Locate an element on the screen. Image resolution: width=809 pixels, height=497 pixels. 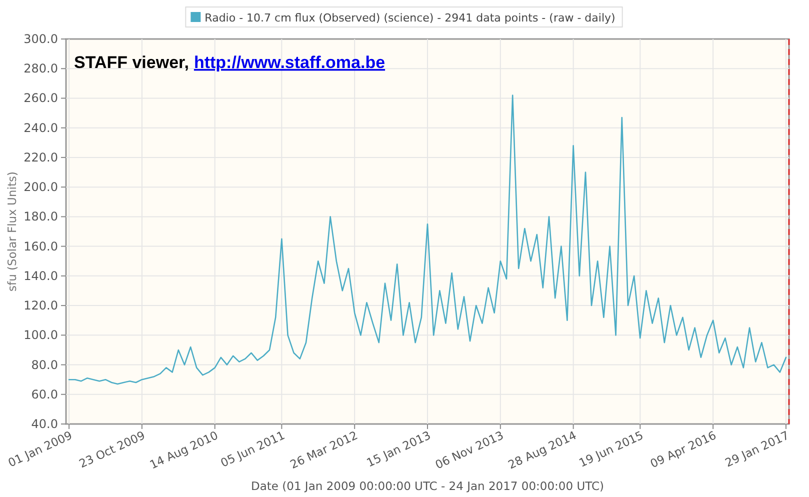
y-tick-label: 160.0 is located at coordinates (41, 246).